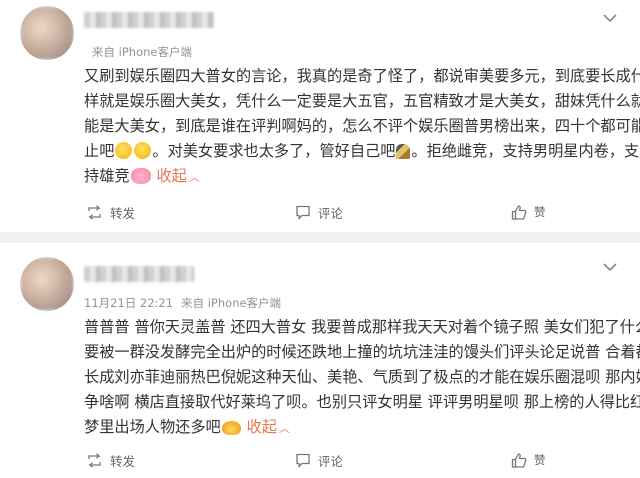  Describe the element at coordinates (351, 428) in the screenshot. I see `comment-line: 梦里出场人物还多吧 收起 ︿` at that location.